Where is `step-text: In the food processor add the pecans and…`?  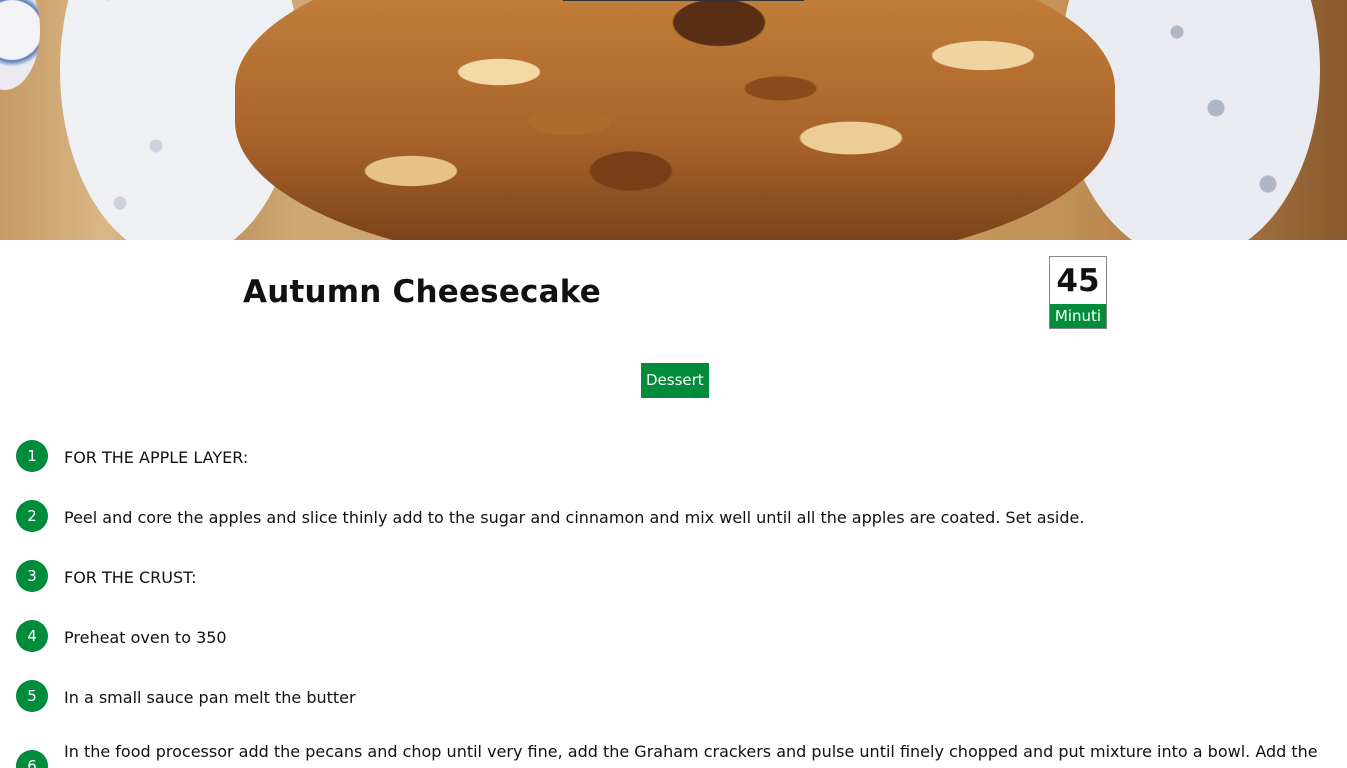 step-text: In the food processor add the pecans and… is located at coordinates (691, 751).